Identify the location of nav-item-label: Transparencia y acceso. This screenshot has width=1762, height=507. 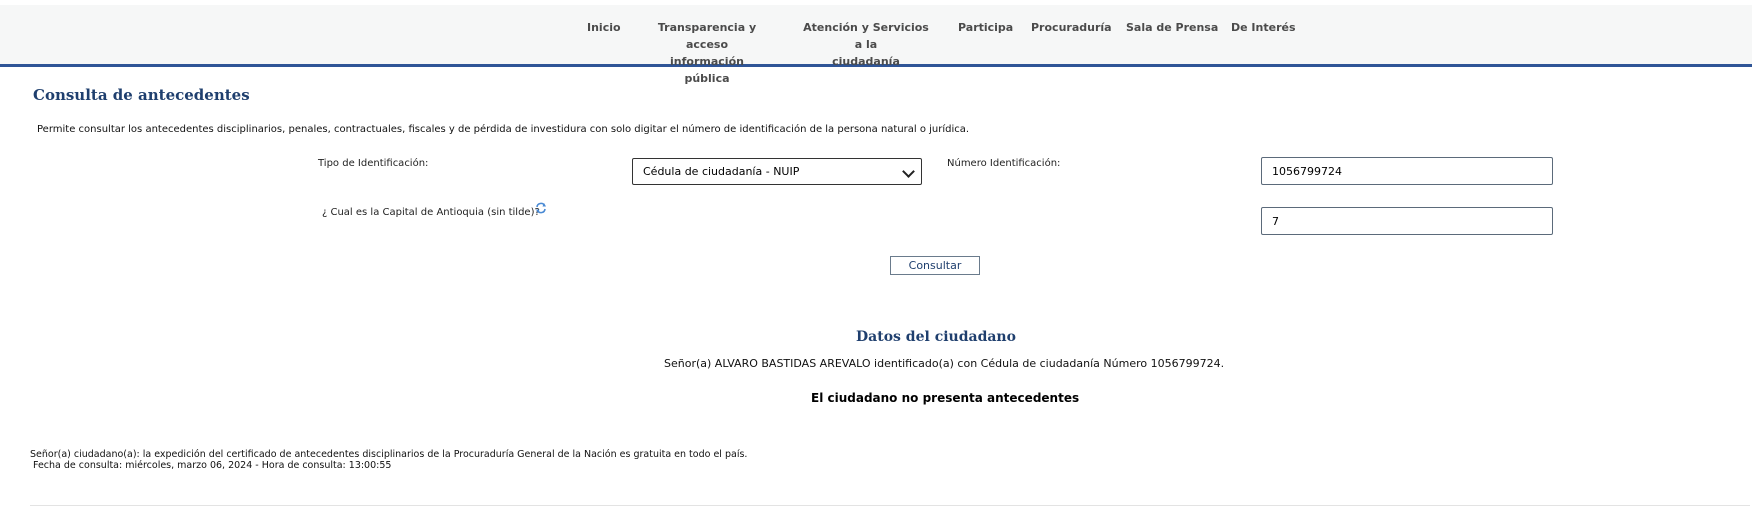
(707, 36).